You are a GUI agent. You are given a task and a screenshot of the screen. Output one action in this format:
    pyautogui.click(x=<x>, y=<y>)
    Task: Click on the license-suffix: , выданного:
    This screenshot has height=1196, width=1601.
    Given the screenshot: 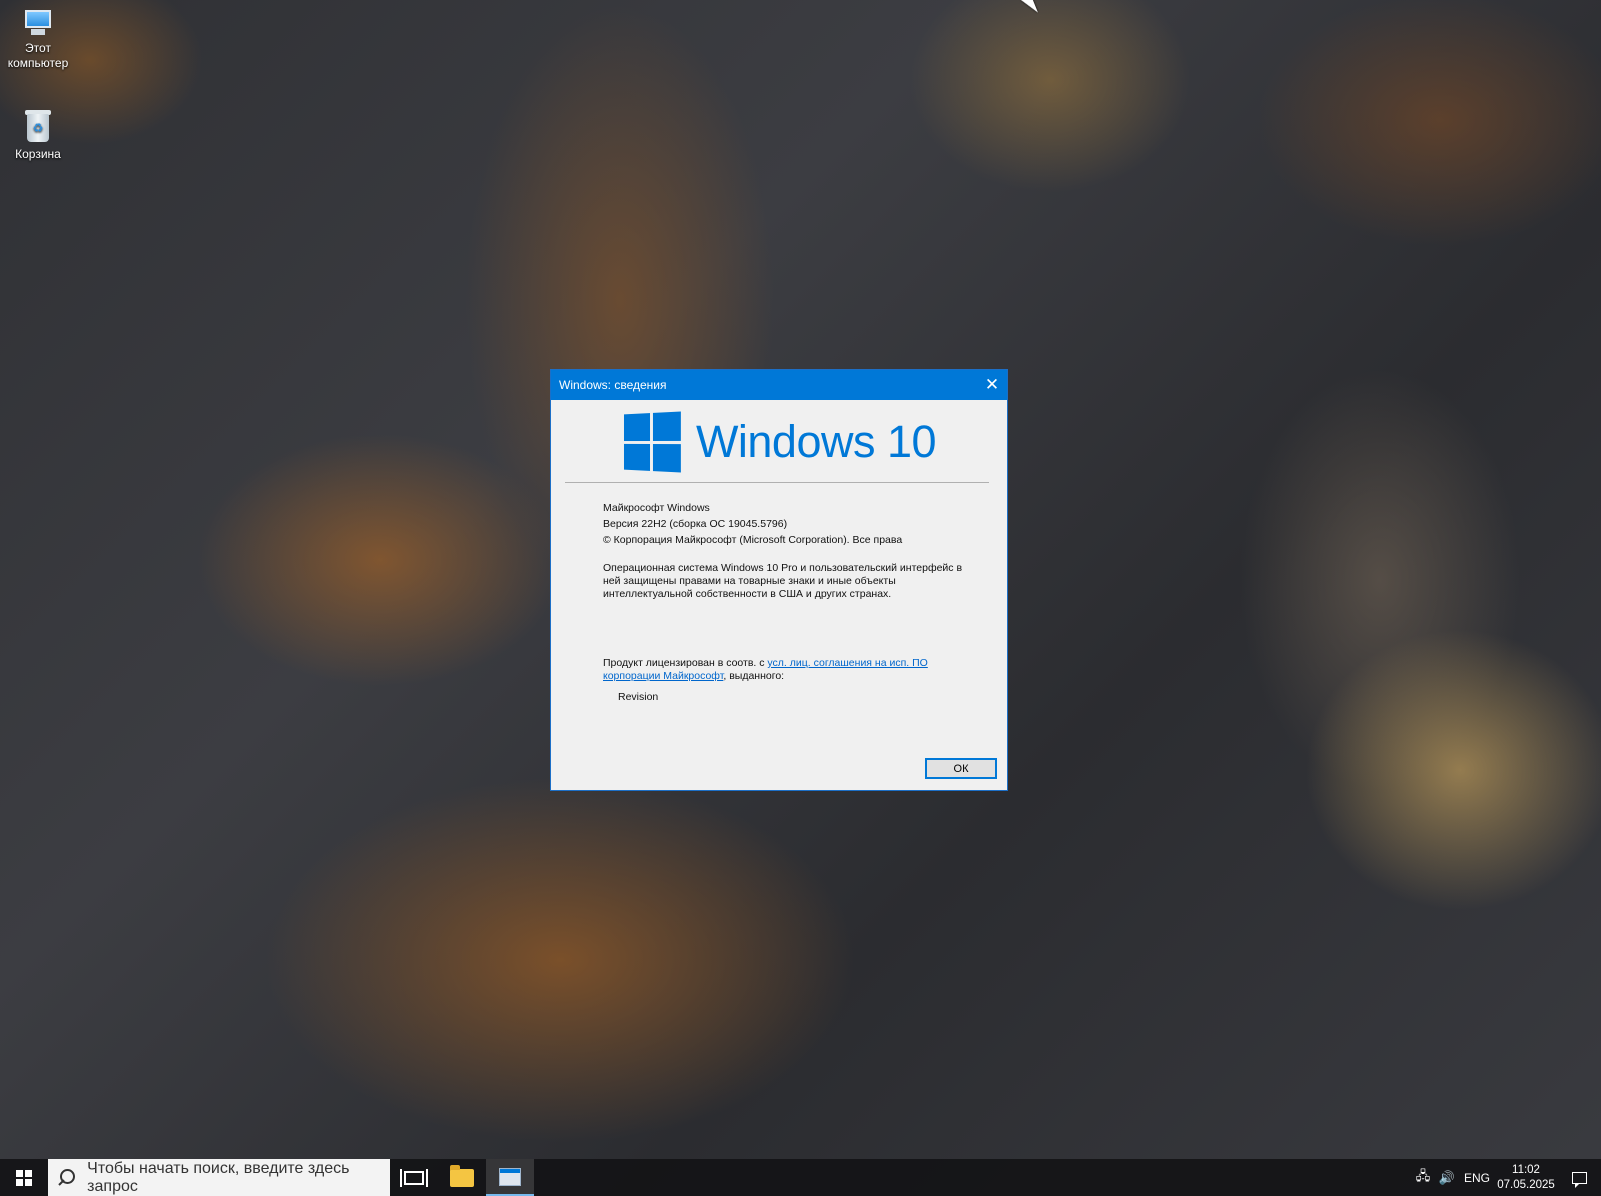 What is the action you would take?
    pyautogui.click(x=754, y=676)
    